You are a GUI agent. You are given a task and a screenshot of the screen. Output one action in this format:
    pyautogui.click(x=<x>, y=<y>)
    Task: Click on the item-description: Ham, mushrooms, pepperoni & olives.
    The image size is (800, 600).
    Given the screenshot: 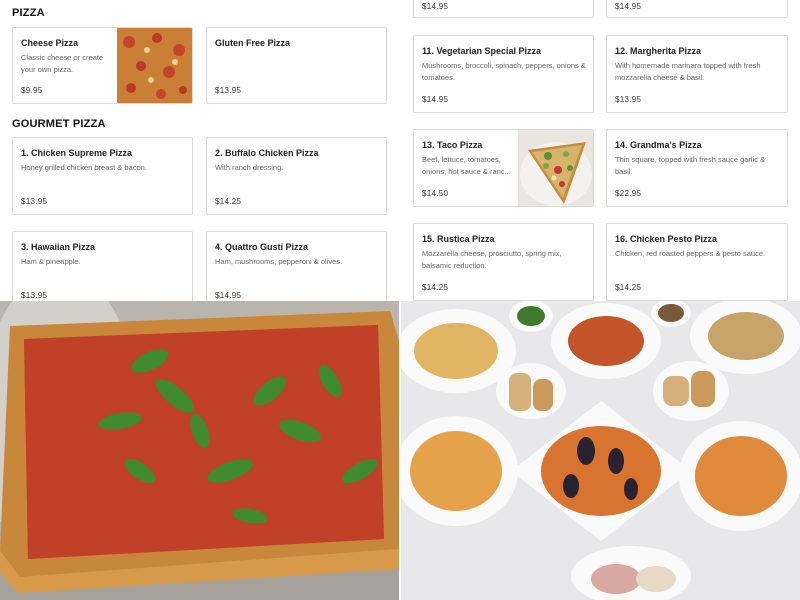 What is the action you would take?
    pyautogui.click(x=279, y=261)
    